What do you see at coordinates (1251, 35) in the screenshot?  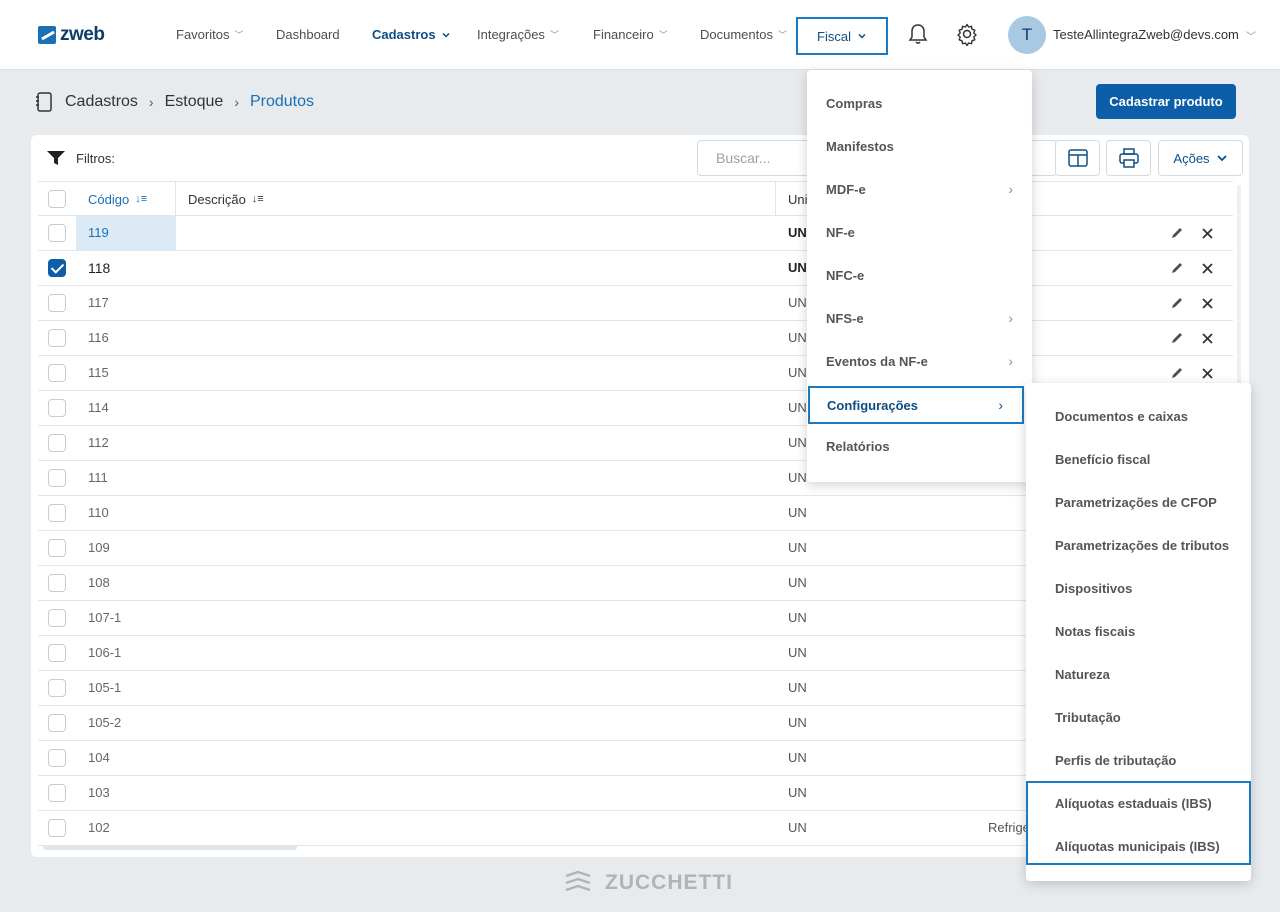 I see `chevron-down-icon: ﹀` at bounding box center [1251, 35].